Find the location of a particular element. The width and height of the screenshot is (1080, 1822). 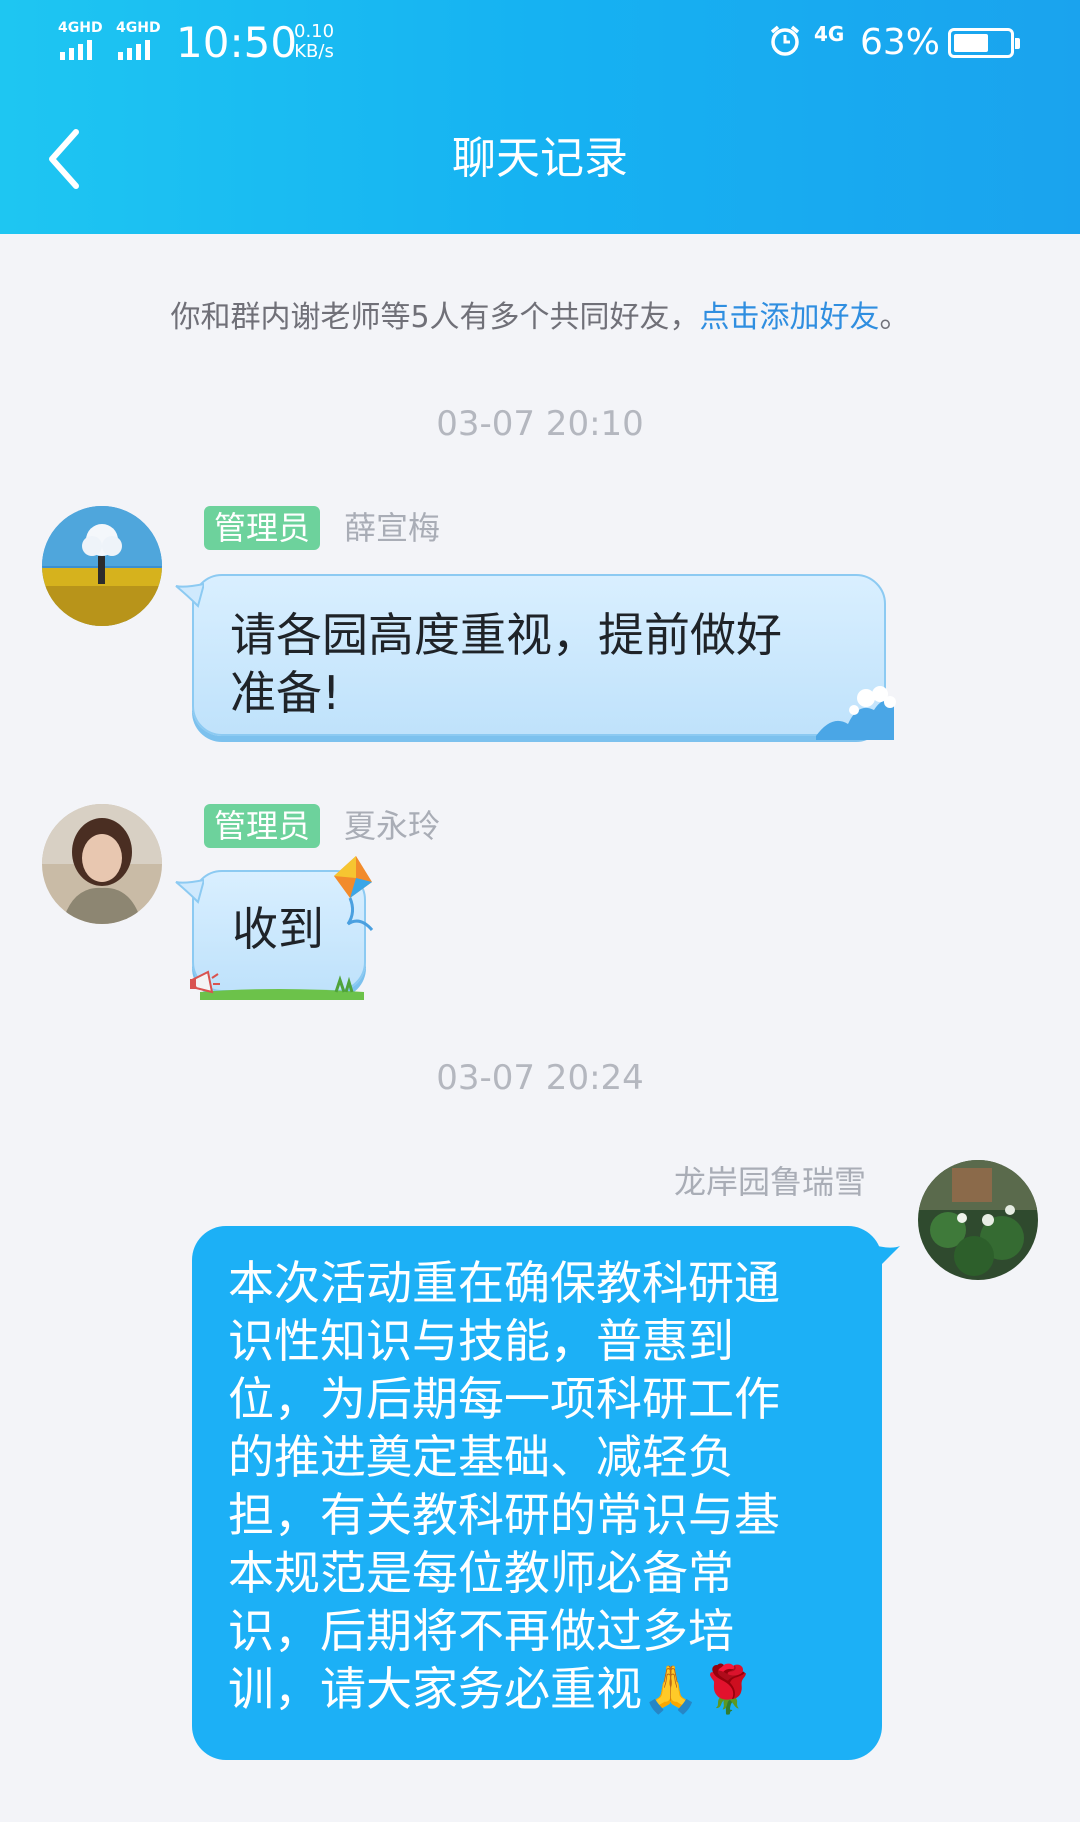

kite-decoration-icon is located at coordinates (354, 894).